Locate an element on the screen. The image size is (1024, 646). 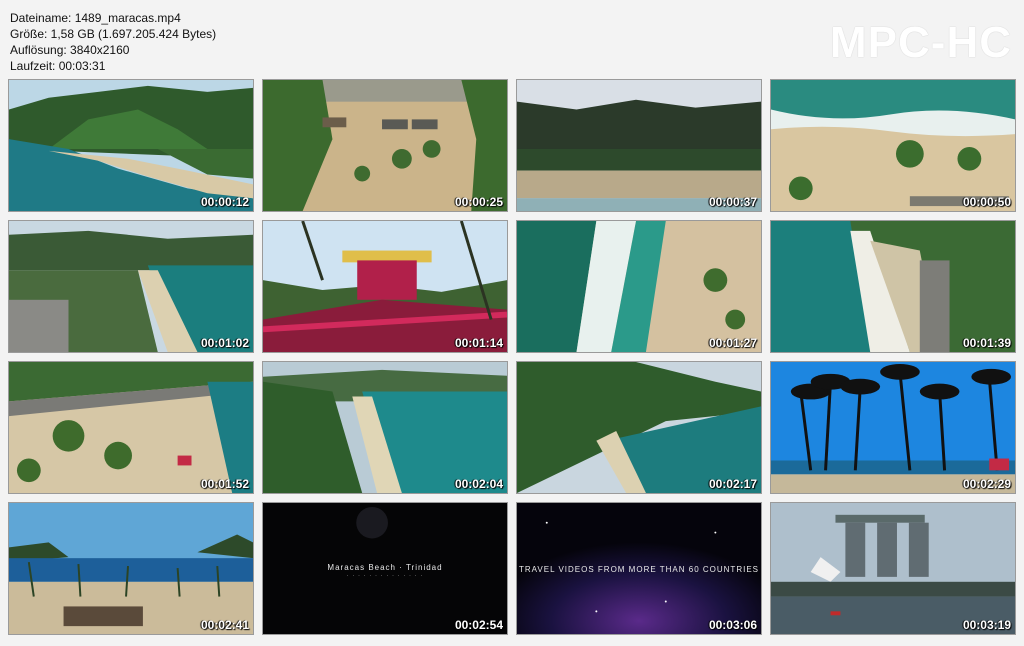
timestamp: 00:01:39 is located at coordinates (986, 343).